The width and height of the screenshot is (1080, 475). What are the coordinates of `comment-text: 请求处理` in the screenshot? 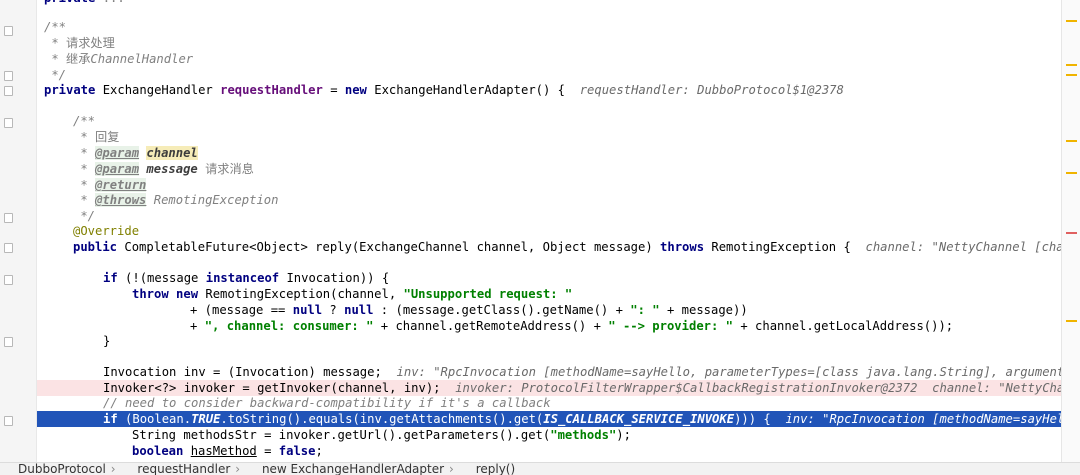 It's located at (90, 43).